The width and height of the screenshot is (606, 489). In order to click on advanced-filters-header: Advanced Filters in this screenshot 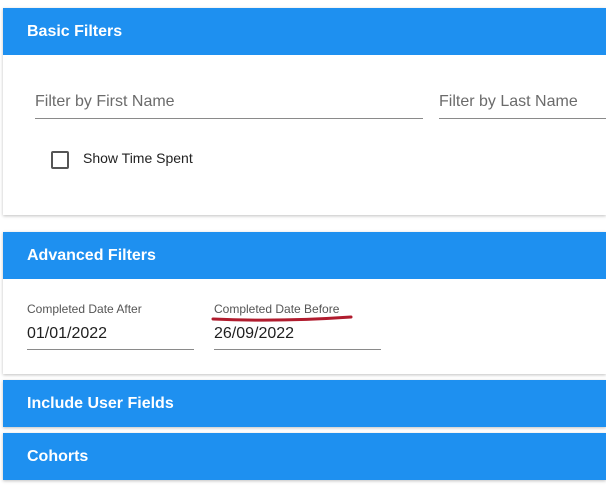, I will do `click(304, 255)`.